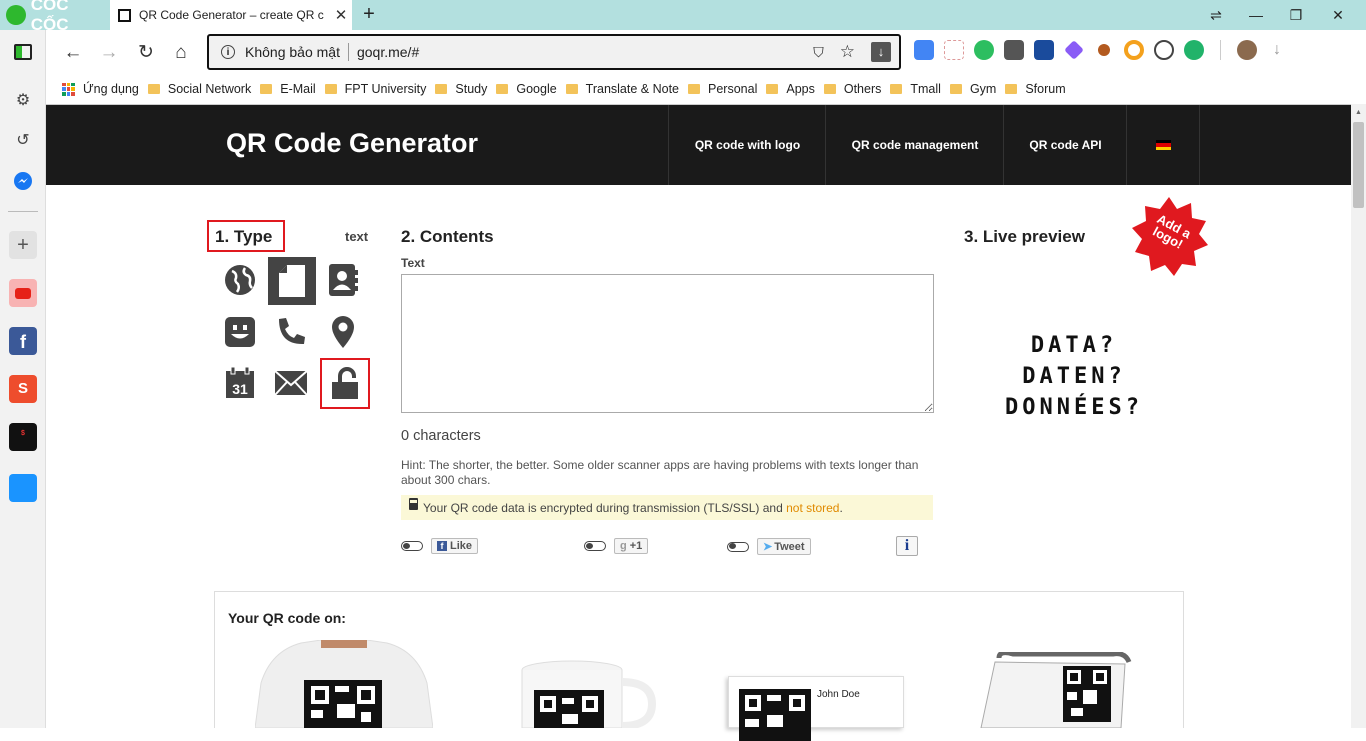 The width and height of the screenshot is (1366, 741). Describe the element at coordinates (915, 89) in the screenshot. I see `bookmark-folder: Tmall` at that location.